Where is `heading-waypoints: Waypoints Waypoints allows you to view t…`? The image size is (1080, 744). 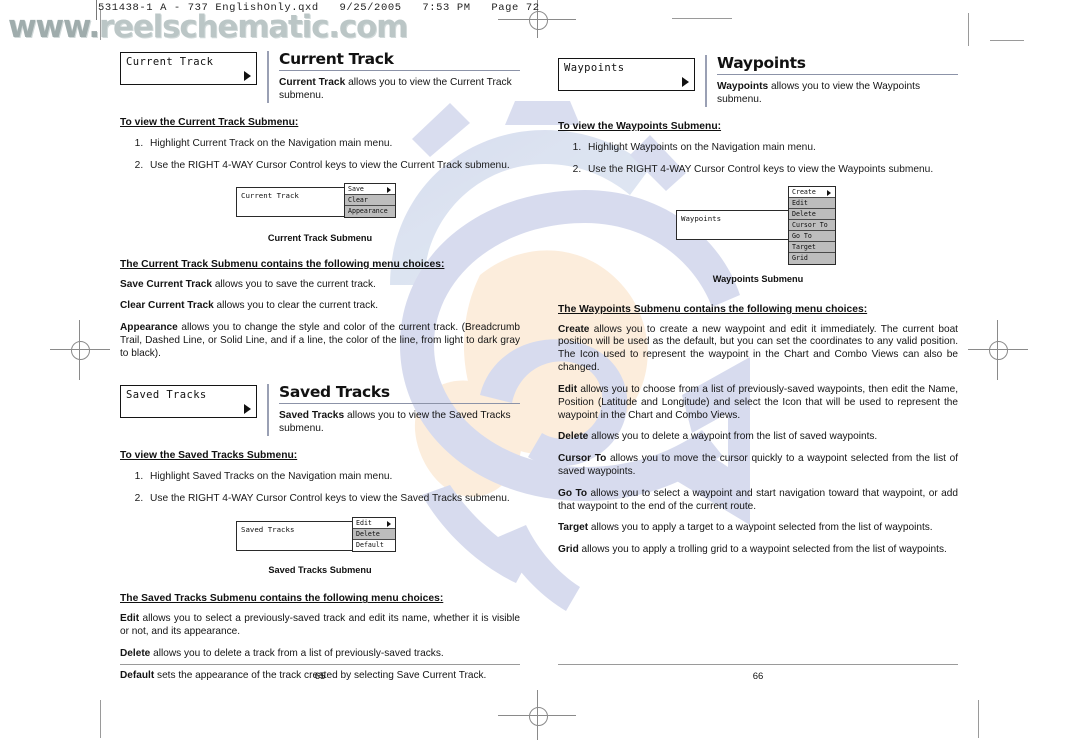
heading-waypoints: Waypoints Waypoints allows you to view t… is located at coordinates (831, 81).